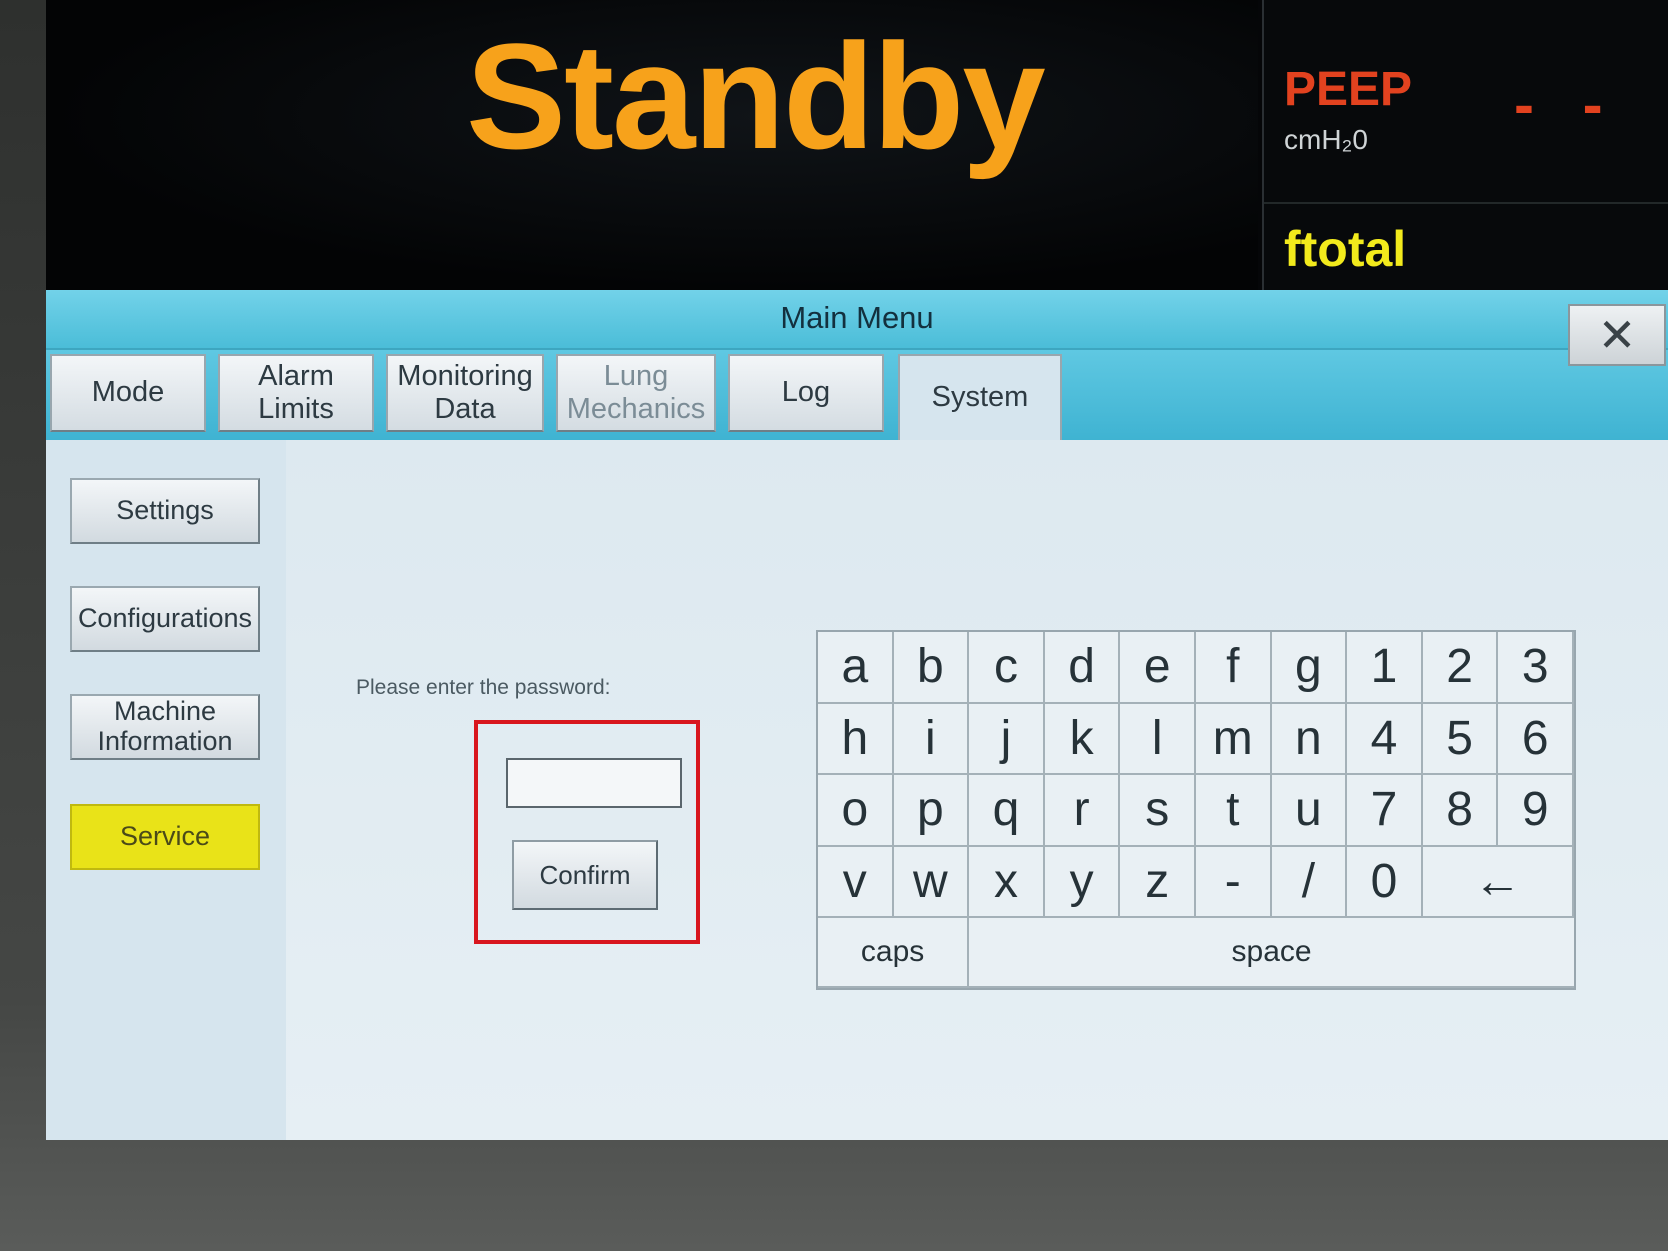  Describe the element at coordinates (1007, 739) in the screenshot. I see `key-j: j` at that location.